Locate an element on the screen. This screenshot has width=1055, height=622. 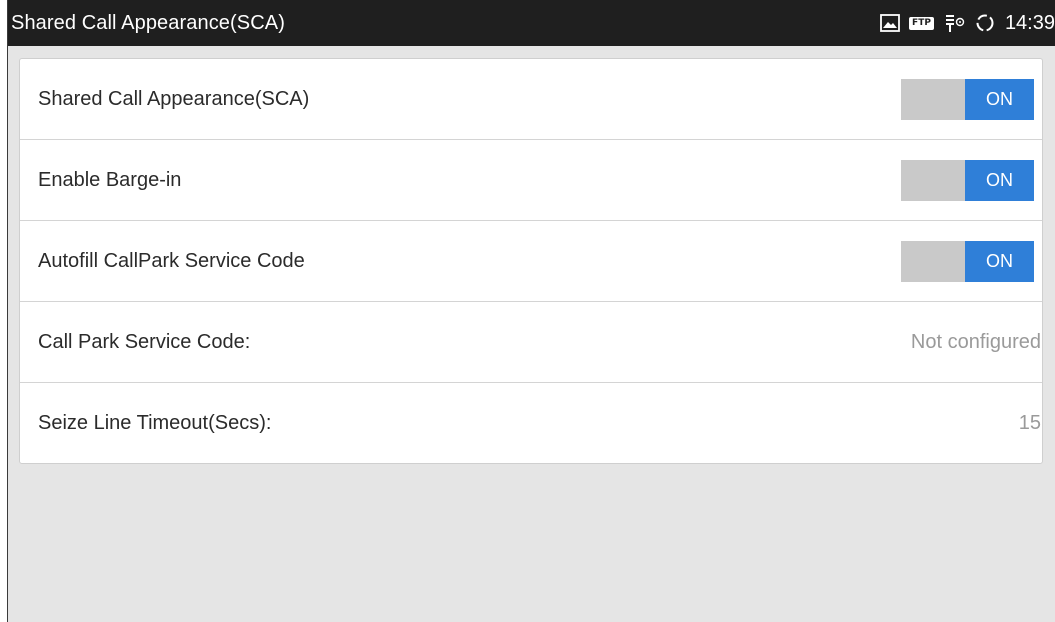
setting-row-sca: Shared Call Appearance(SCA) ON is located at coordinates (531, 99).